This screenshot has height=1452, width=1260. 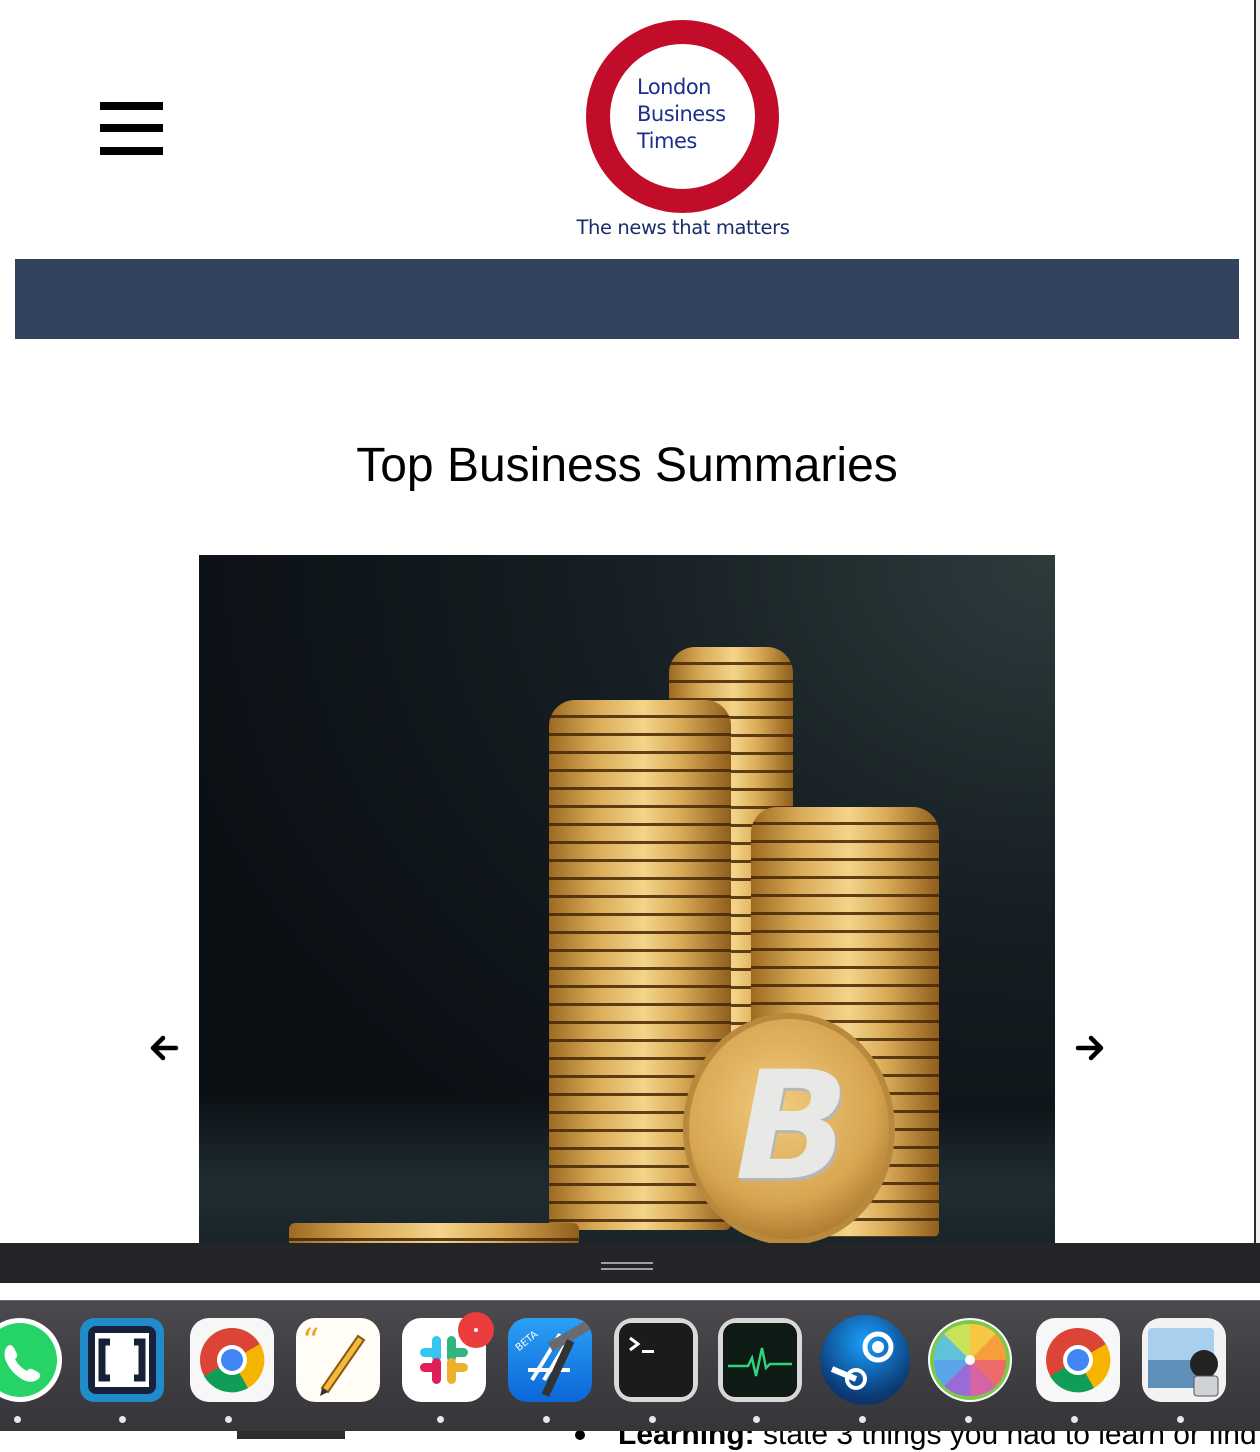 What do you see at coordinates (1257, 621) in the screenshot?
I see `window-scroll-edge` at bounding box center [1257, 621].